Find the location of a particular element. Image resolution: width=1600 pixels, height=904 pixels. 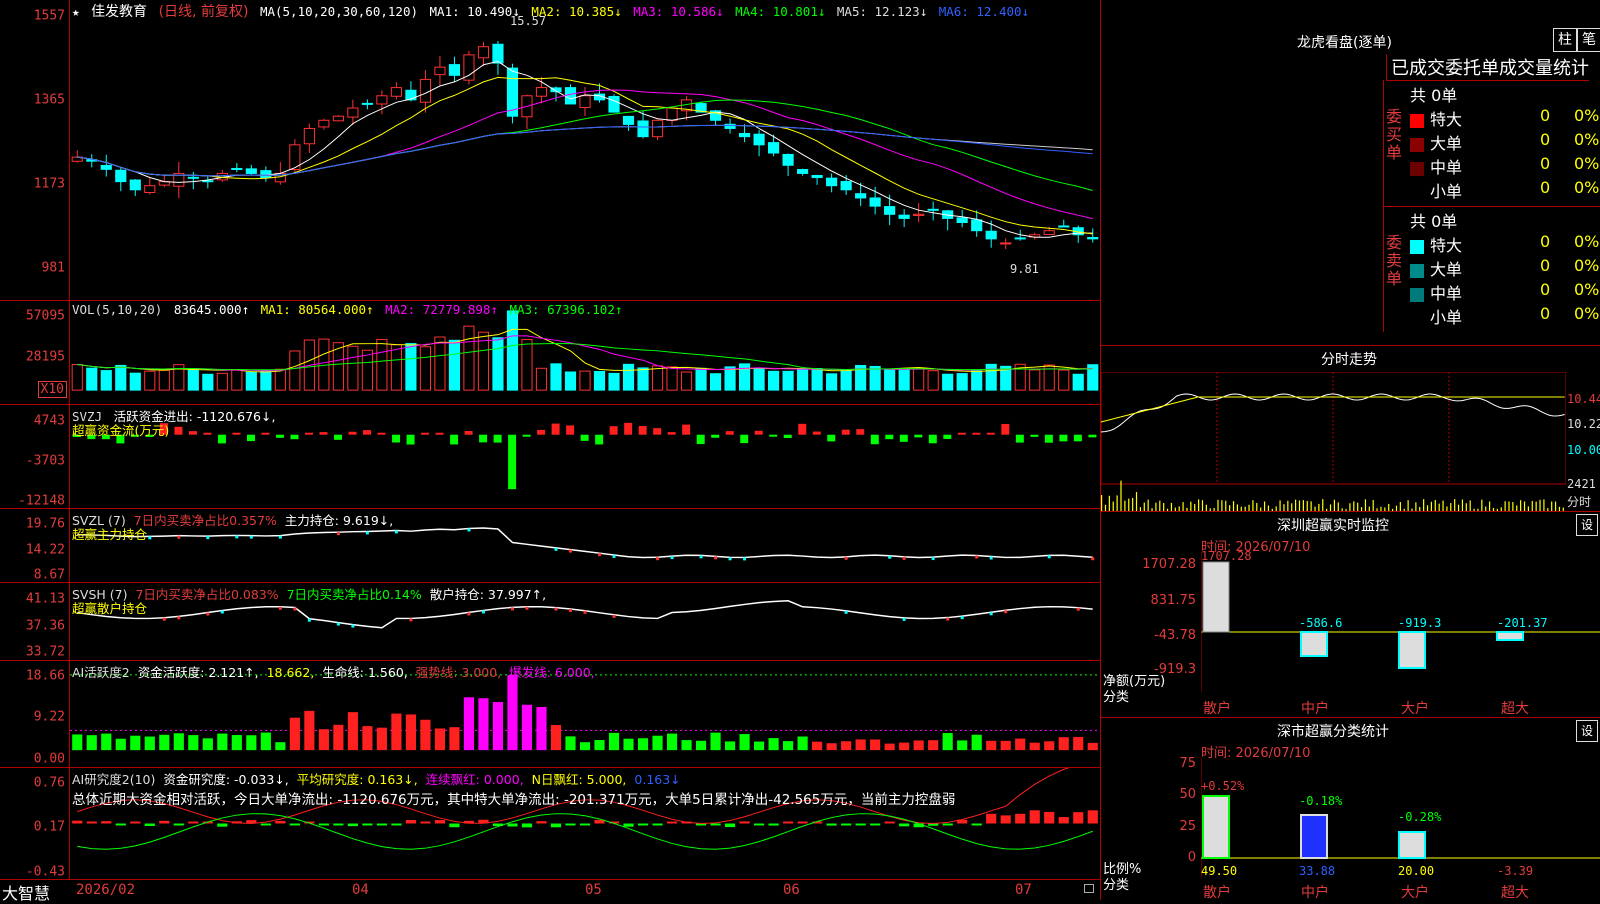

high-marker: 15.57 is located at coordinates (528, 21).